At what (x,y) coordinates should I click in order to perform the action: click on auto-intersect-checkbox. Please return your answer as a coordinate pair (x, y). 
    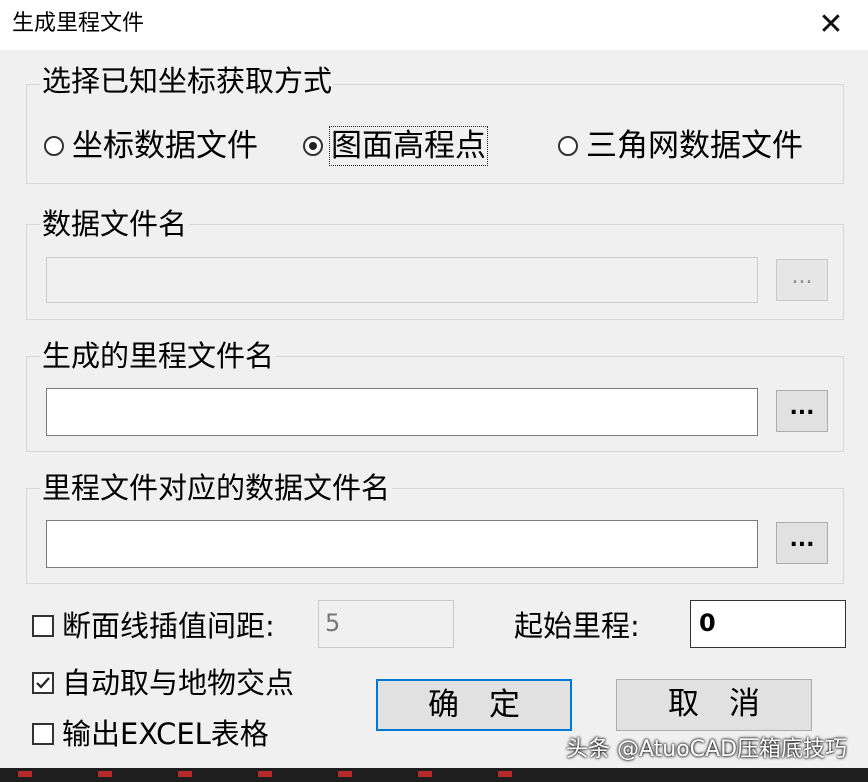
    Looking at the image, I should click on (43, 683).